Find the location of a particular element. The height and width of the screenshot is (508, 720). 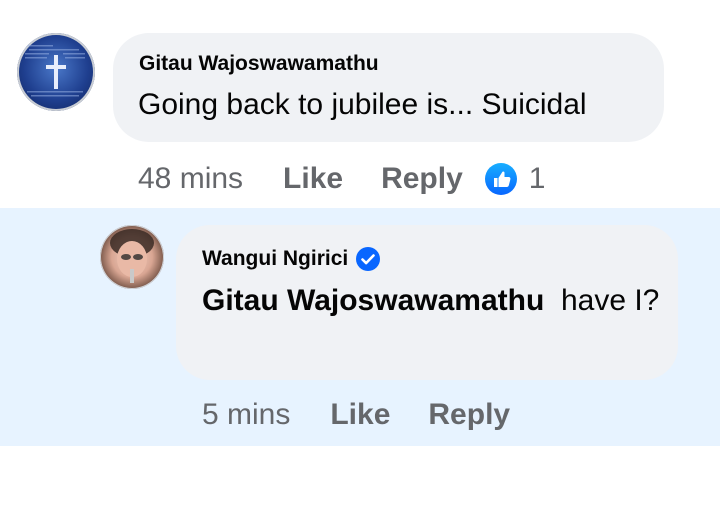

comment-actions: 48 mins Like Reply 1 is located at coordinates (341, 179).